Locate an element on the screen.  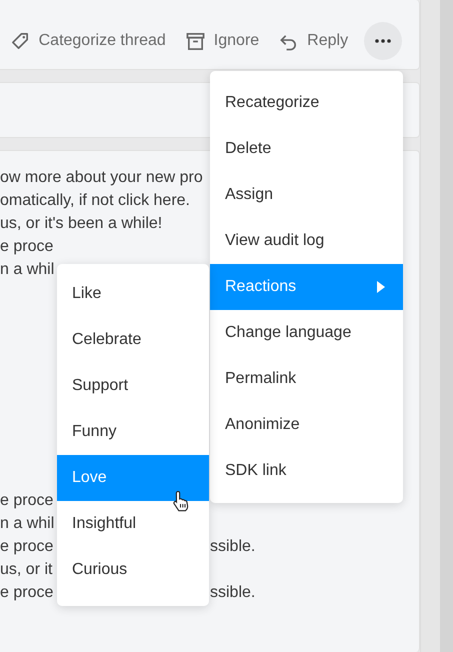
menu-item: View audit log is located at coordinates (306, 241).